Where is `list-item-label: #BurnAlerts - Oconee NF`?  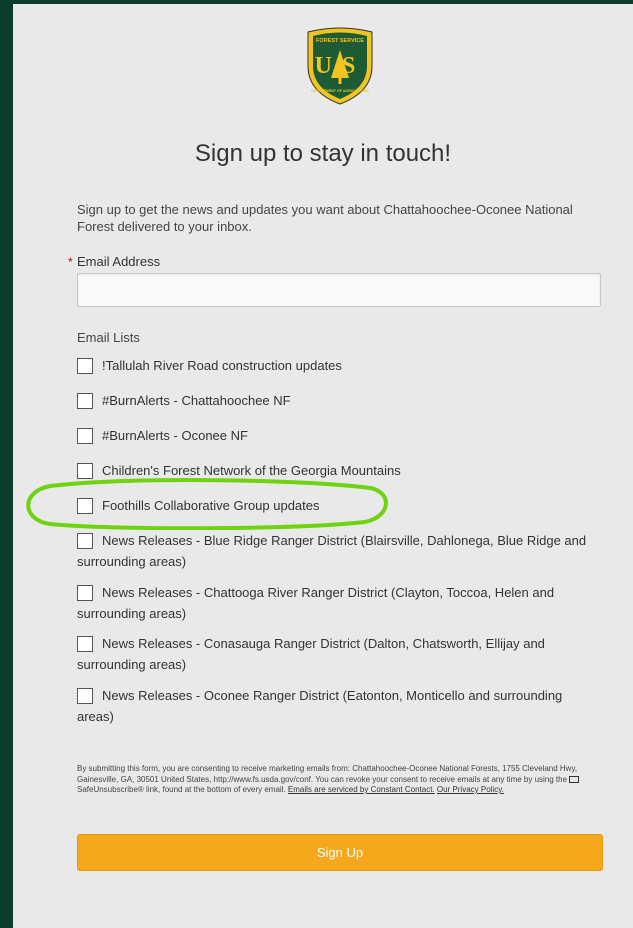 list-item-label: #BurnAlerts - Oconee NF is located at coordinates (175, 435).